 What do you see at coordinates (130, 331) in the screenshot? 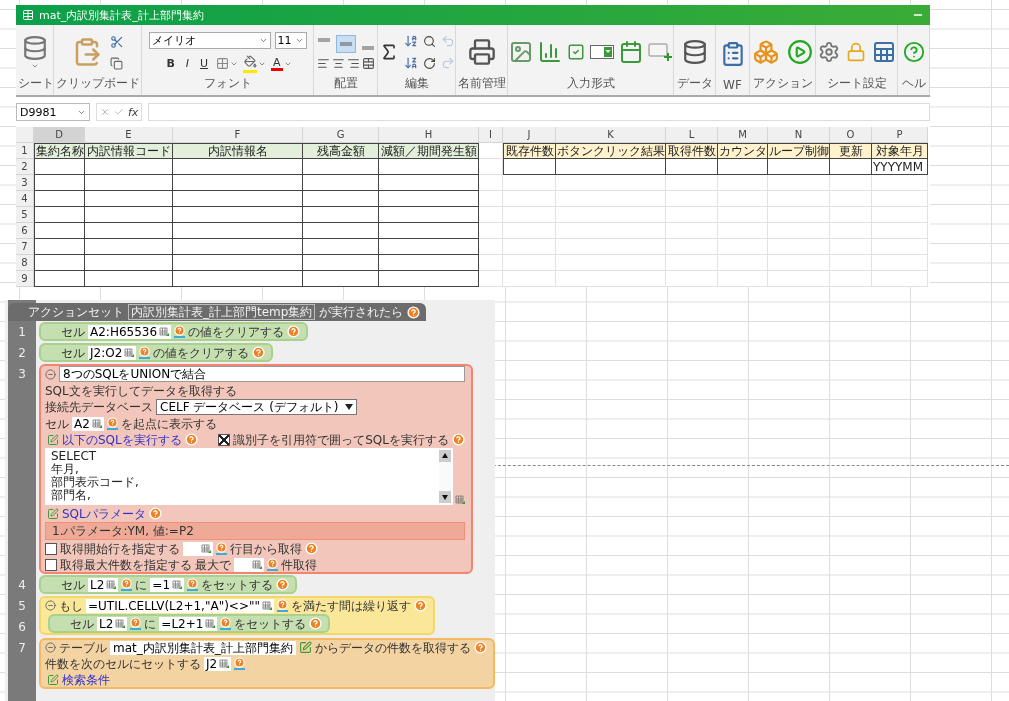
I see `cell-field: A2:H65536` at bounding box center [130, 331].